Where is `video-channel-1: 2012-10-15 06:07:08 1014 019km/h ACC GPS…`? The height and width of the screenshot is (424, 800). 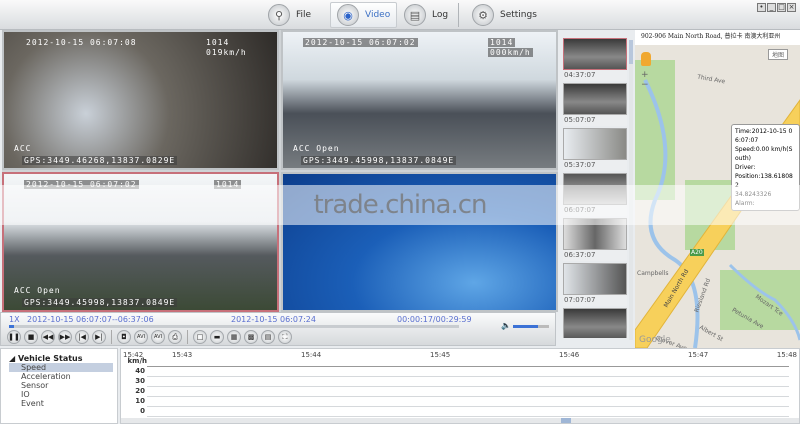
video-channel-1: 2012-10-15 06:07:08 1014 019km/h ACC GPS… is located at coordinates (140, 100).